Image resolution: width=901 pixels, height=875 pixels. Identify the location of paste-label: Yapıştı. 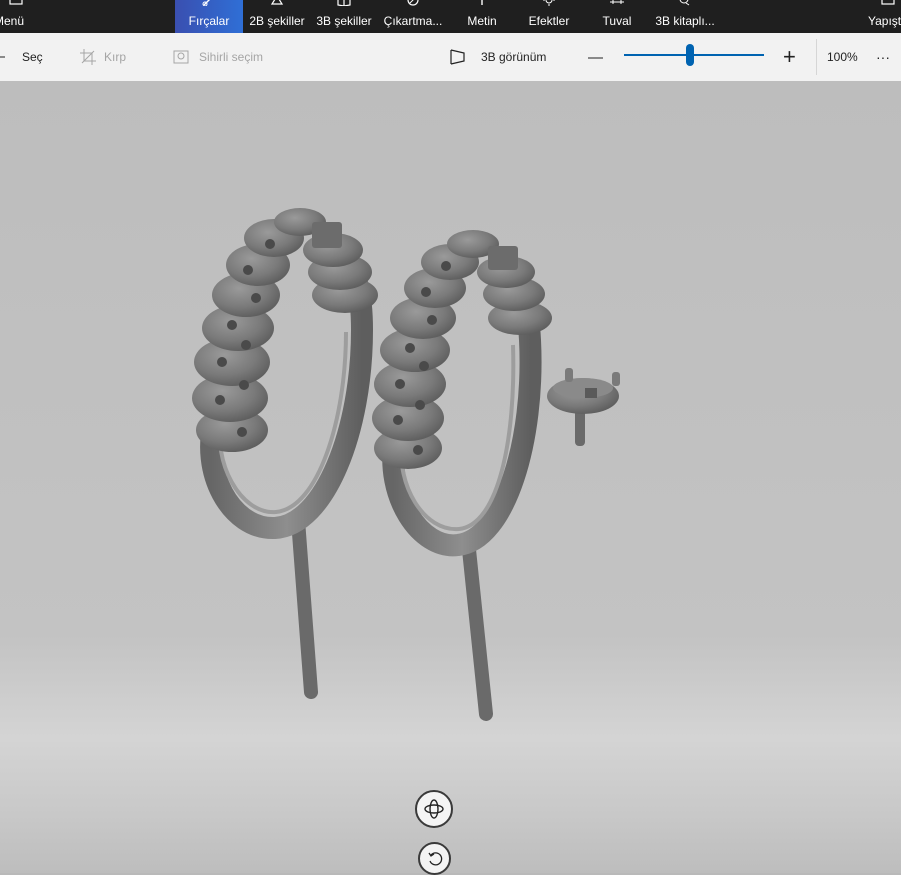
(884, 21).